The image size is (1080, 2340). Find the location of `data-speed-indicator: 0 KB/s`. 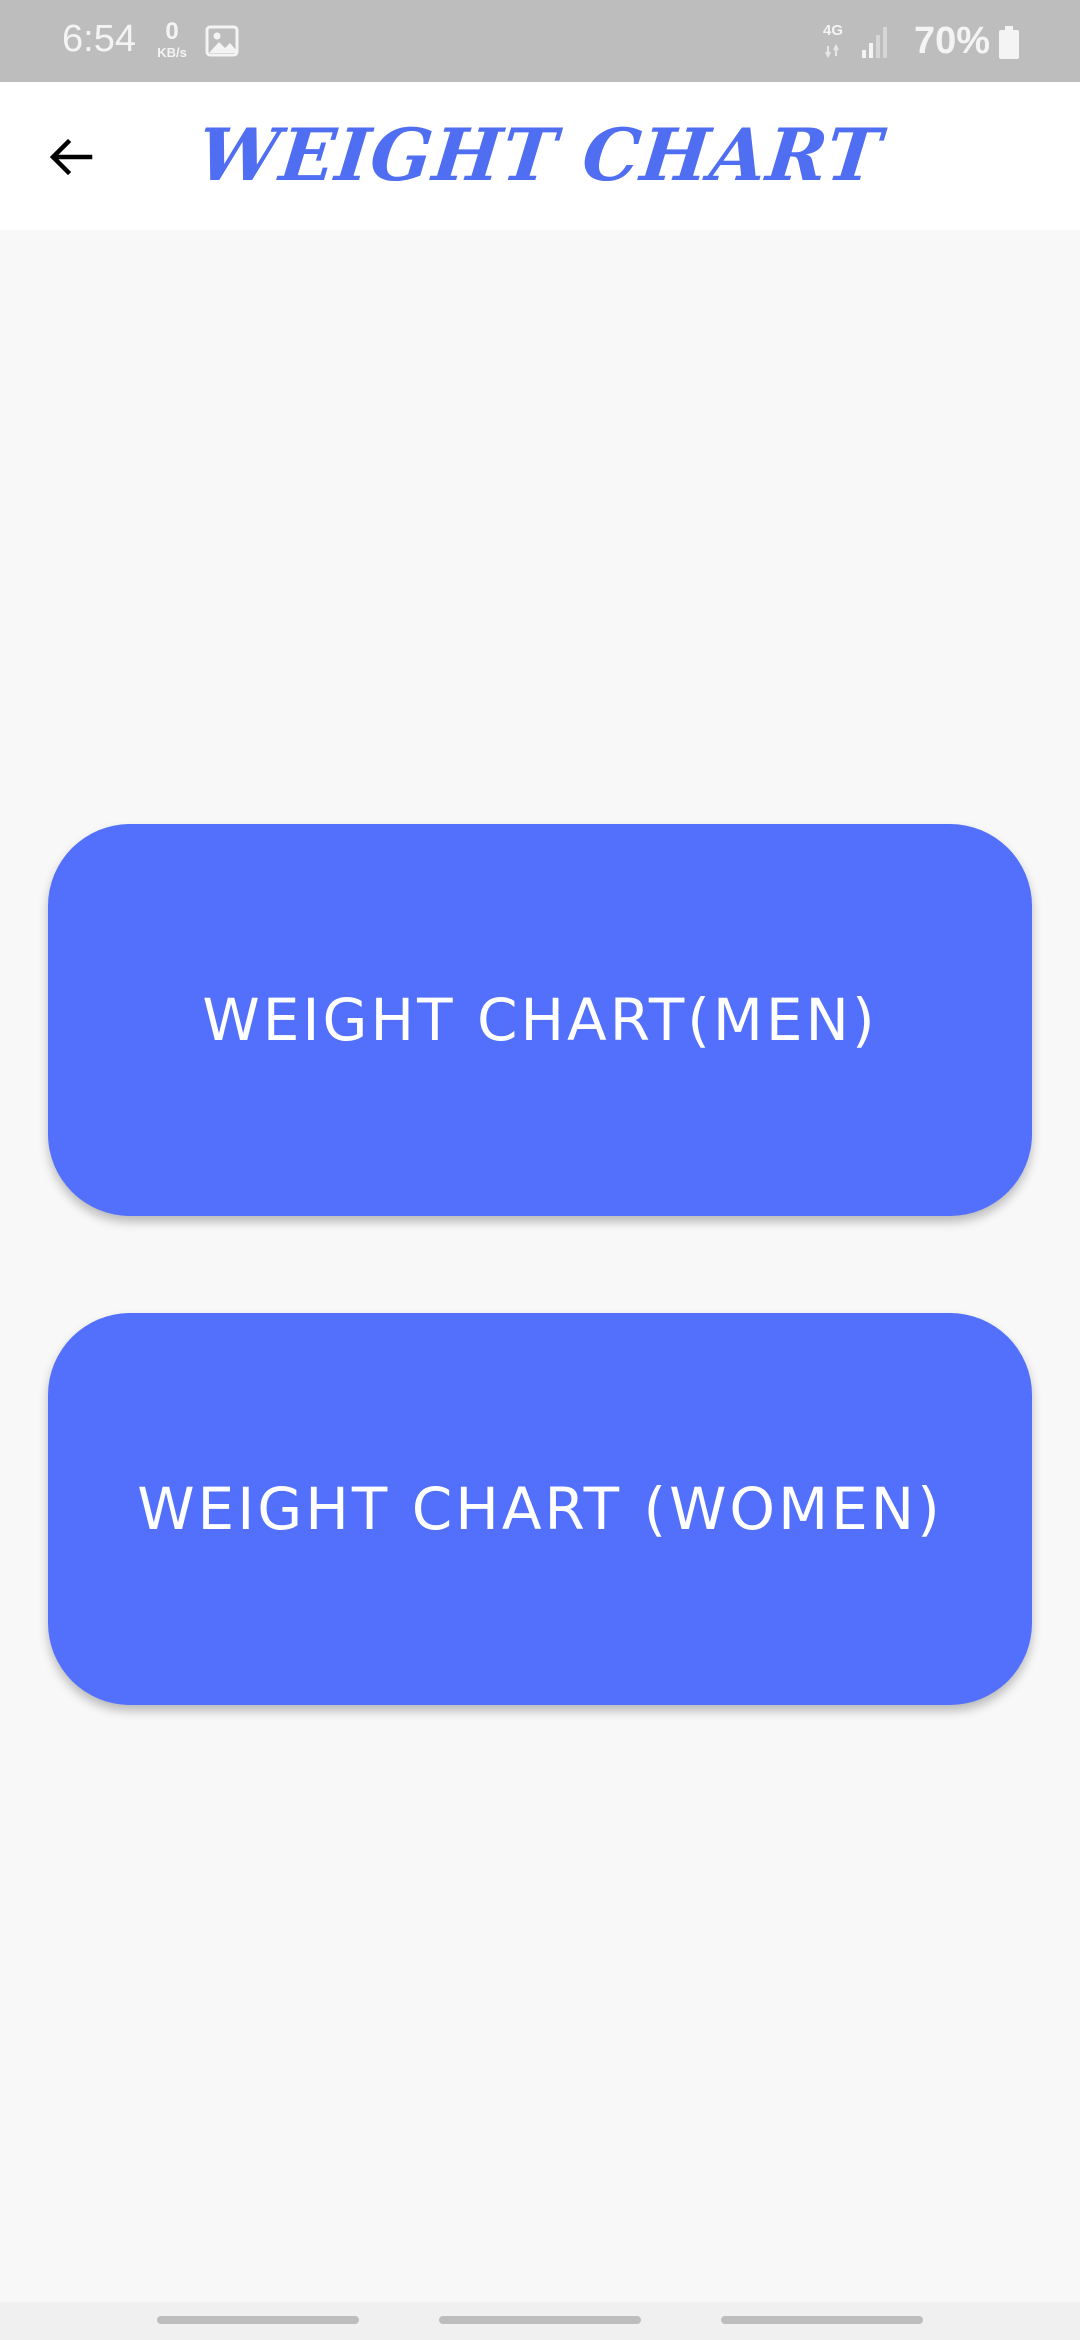

data-speed-indicator: 0 KB/s is located at coordinates (172, 39).